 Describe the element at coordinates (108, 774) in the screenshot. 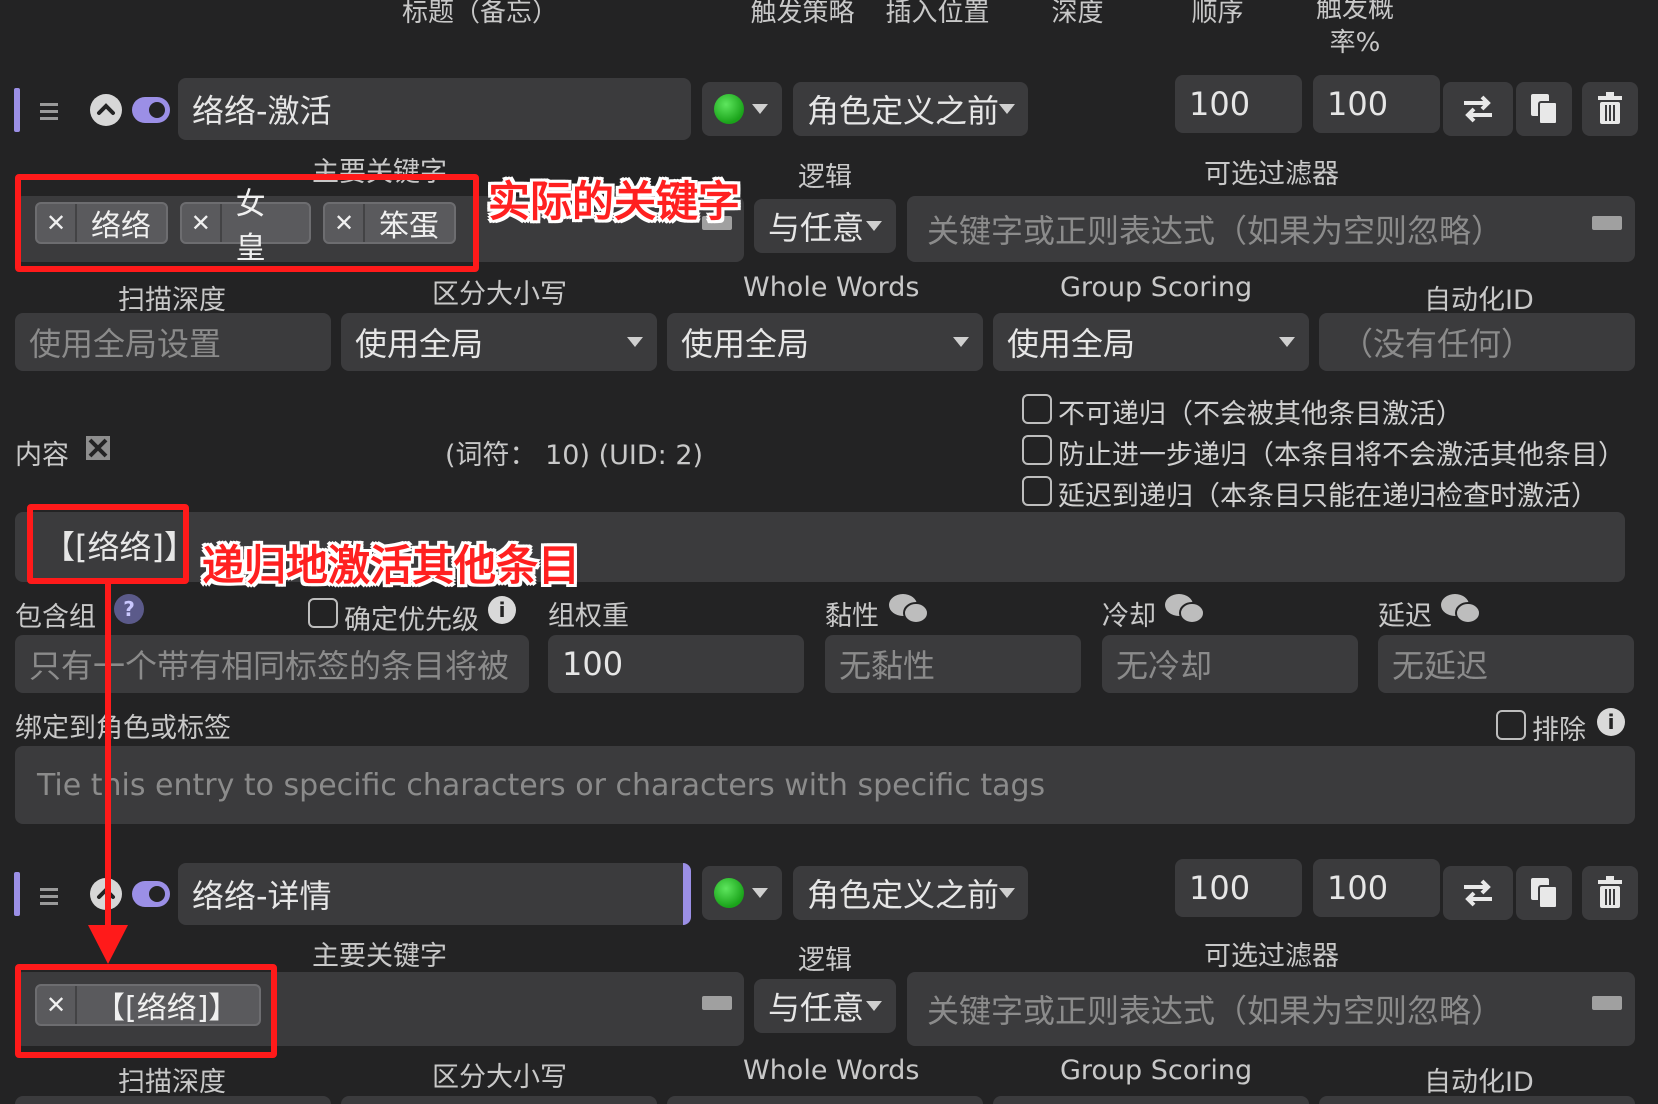

I see `recursion-arrow` at that location.